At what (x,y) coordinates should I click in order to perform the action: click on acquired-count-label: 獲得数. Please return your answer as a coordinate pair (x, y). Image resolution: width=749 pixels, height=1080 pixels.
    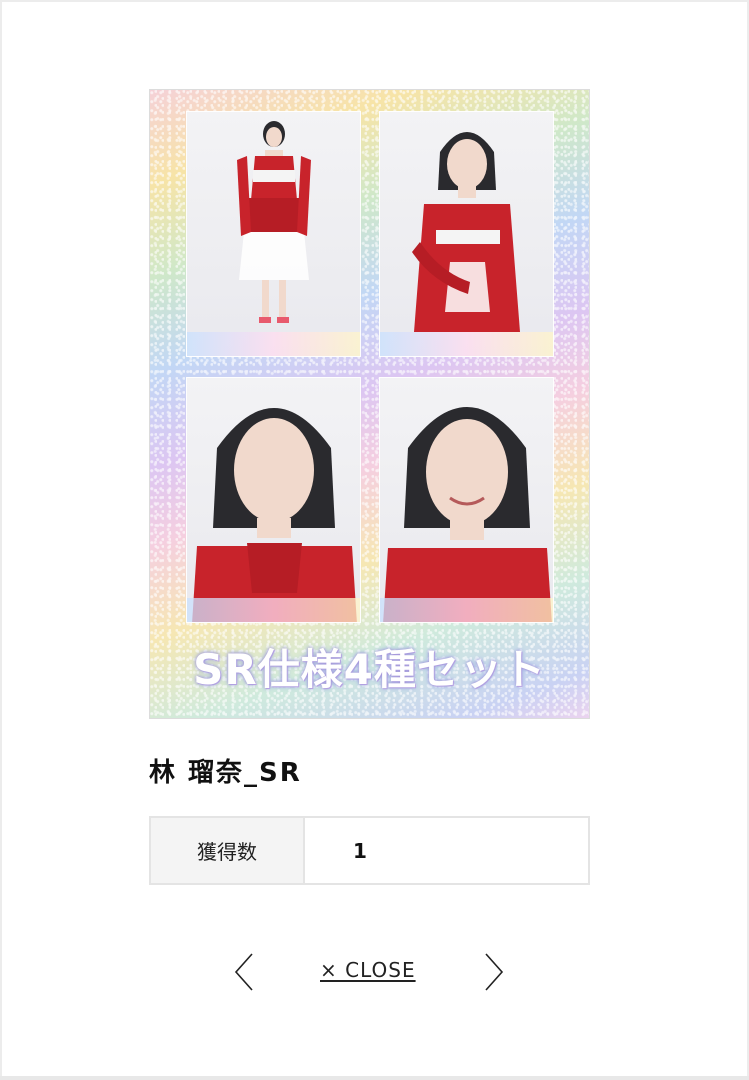
    Looking at the image, I should click on (228, 850).